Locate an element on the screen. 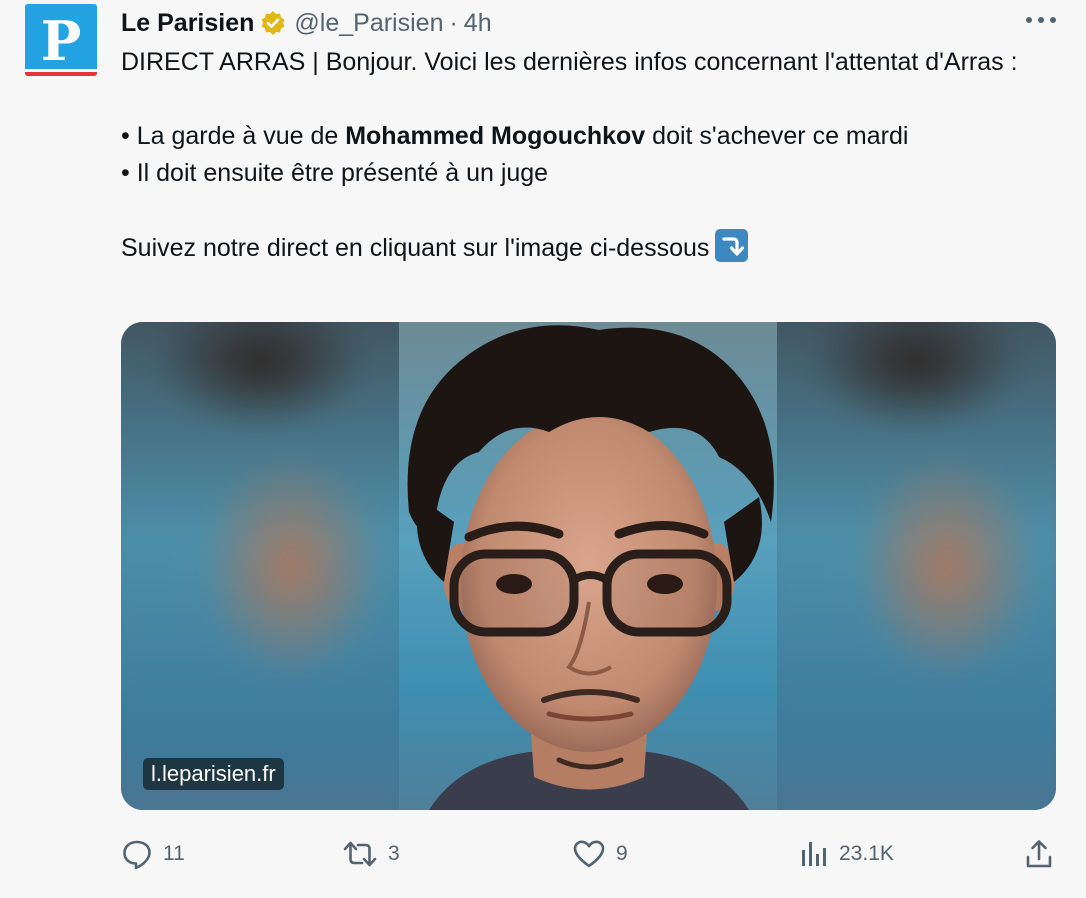 This screenshot has width=1086, height=898. analytics-icon is located at coordinates (814, 854).